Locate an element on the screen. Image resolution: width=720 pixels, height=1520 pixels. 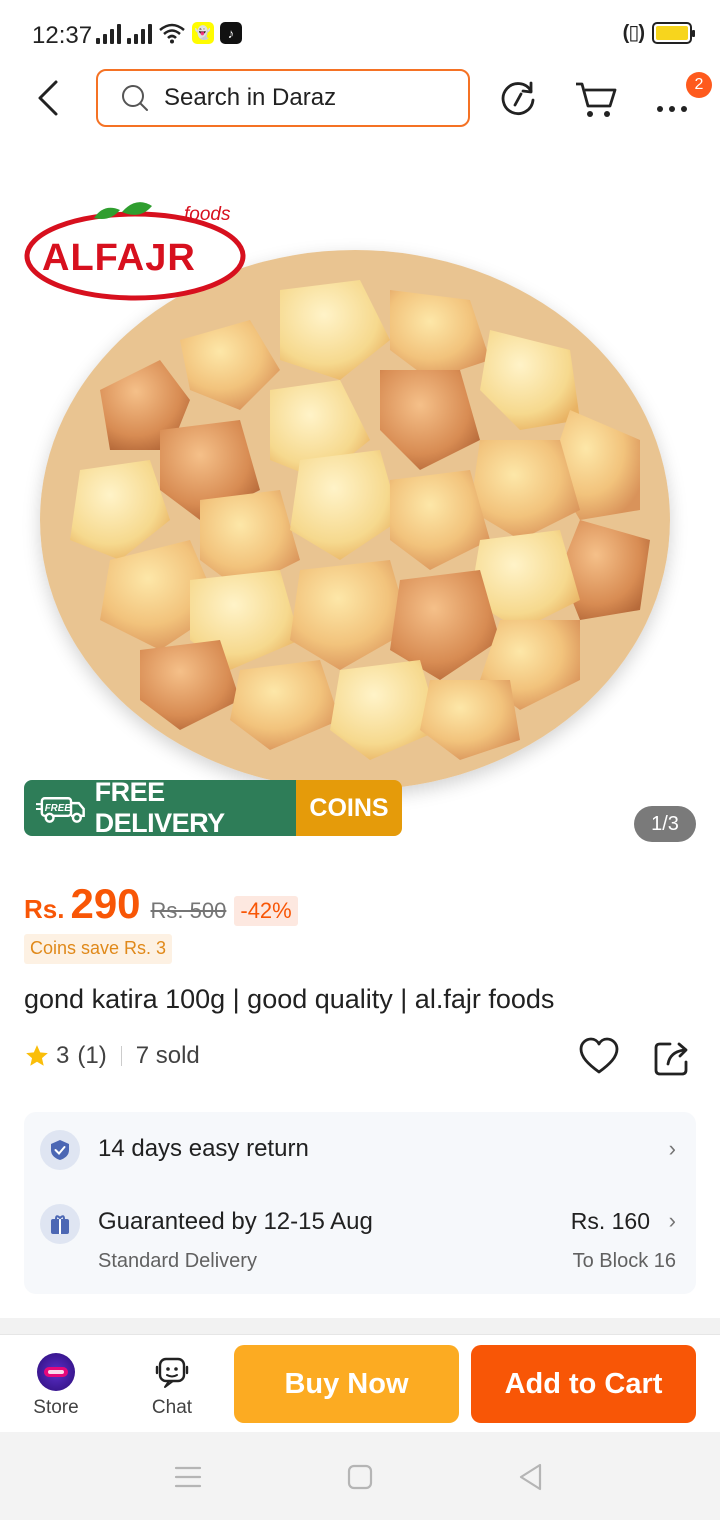
chat-label: Chat is located at coordinates (172, 1407).